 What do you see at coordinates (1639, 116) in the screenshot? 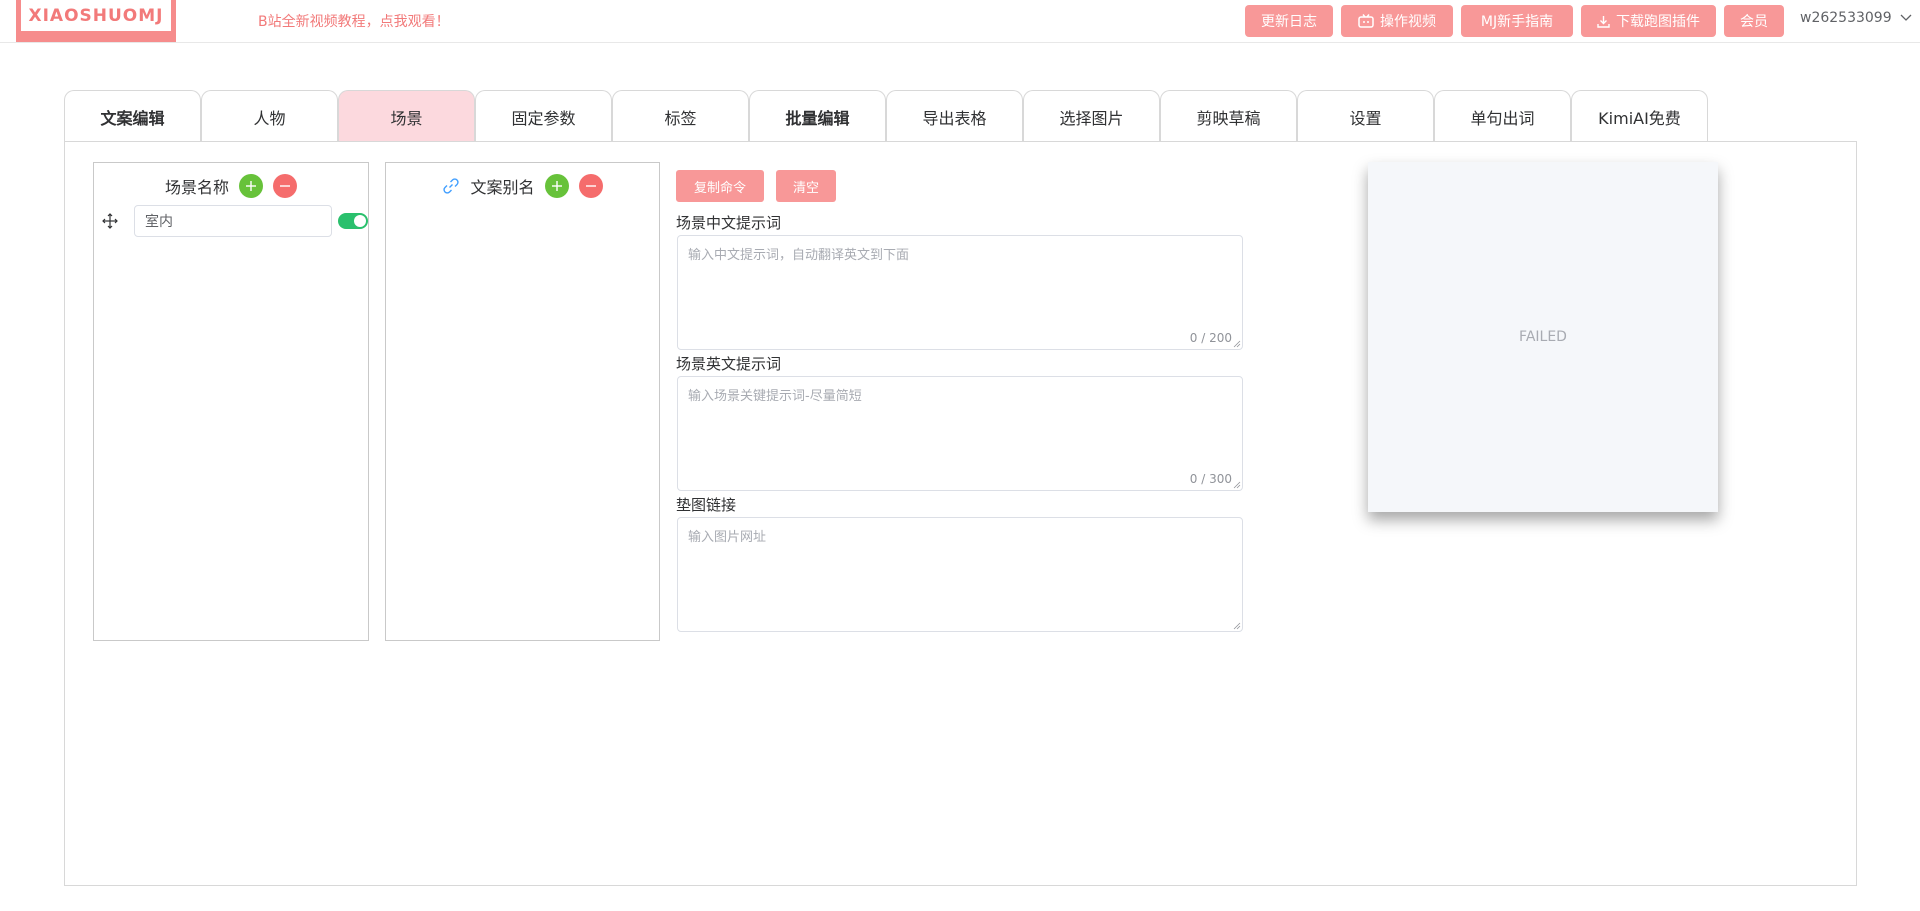
I see `tab-kimi-ai: KimiAI免费` at bounding box center [1639, 116].